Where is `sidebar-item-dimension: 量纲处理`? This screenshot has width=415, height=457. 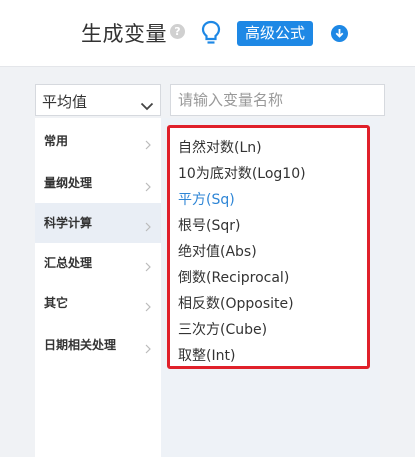
sidebar-item-dimension: 量纲处理 is located at coordinates (98, 183).